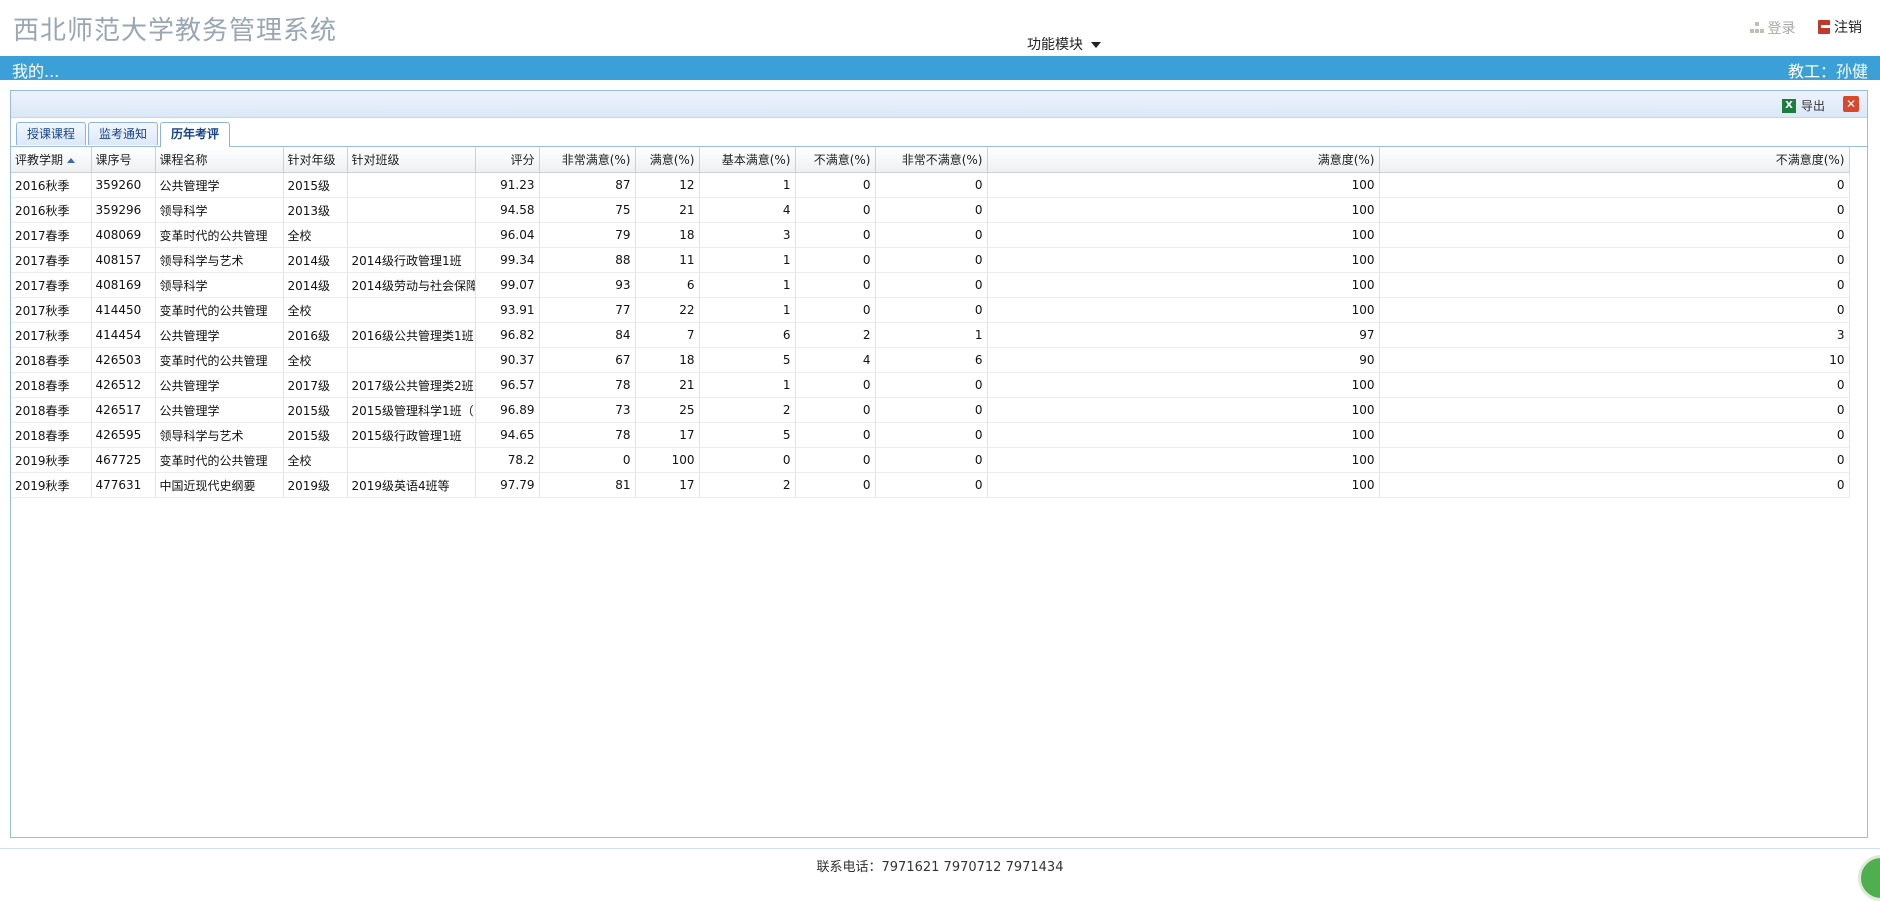  What do you see at coordinates (123, 185) in the screenshot?
I see `table-cell: 359260` at bounding box center [123, 185].